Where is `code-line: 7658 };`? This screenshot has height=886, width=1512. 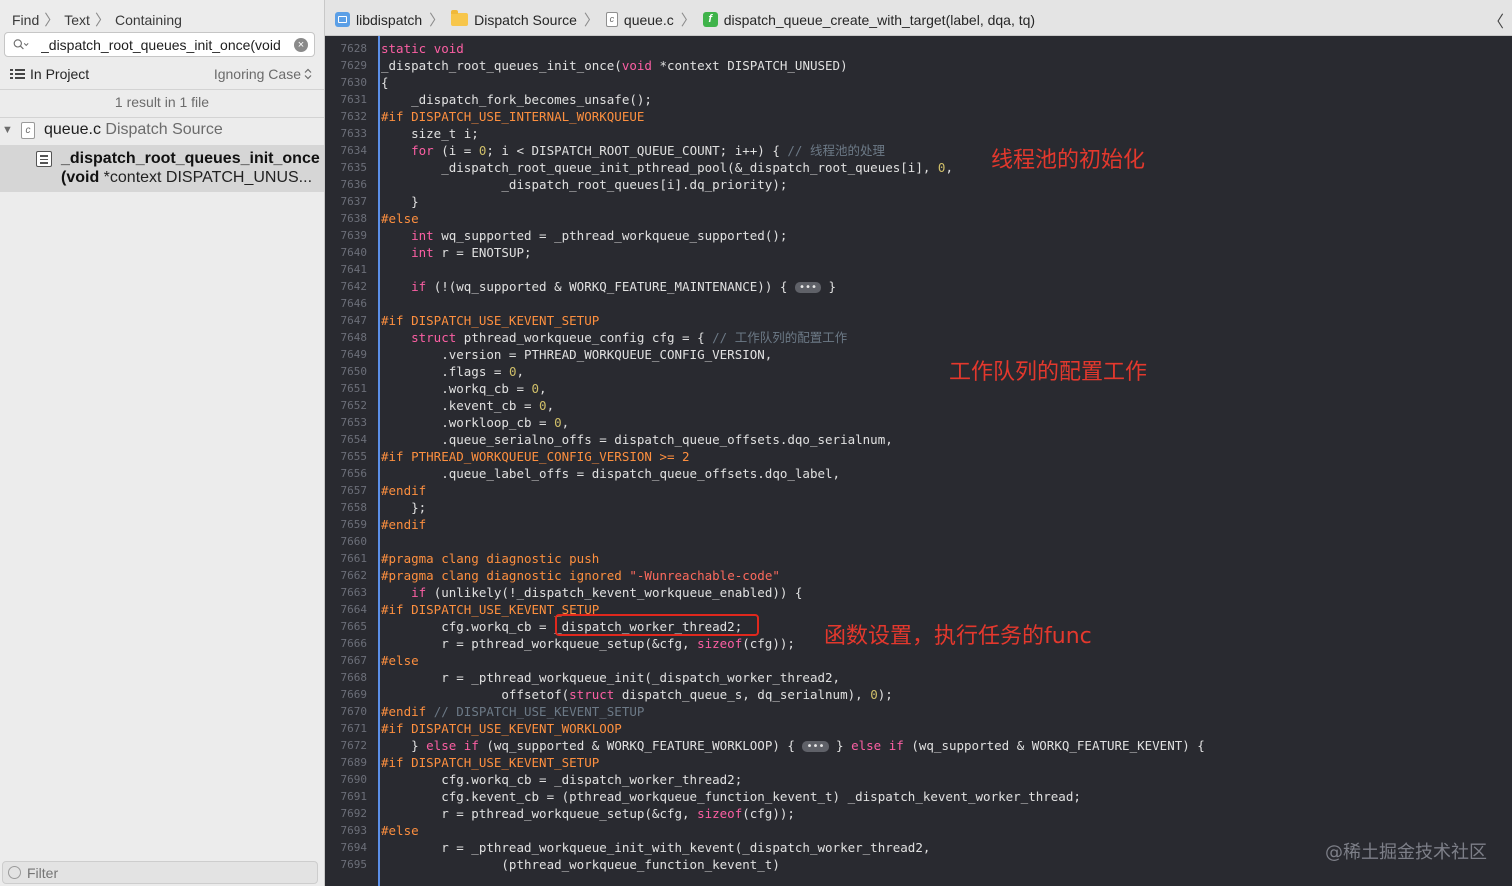
code-line: 7658 }; is located at coordinates (918, 507).